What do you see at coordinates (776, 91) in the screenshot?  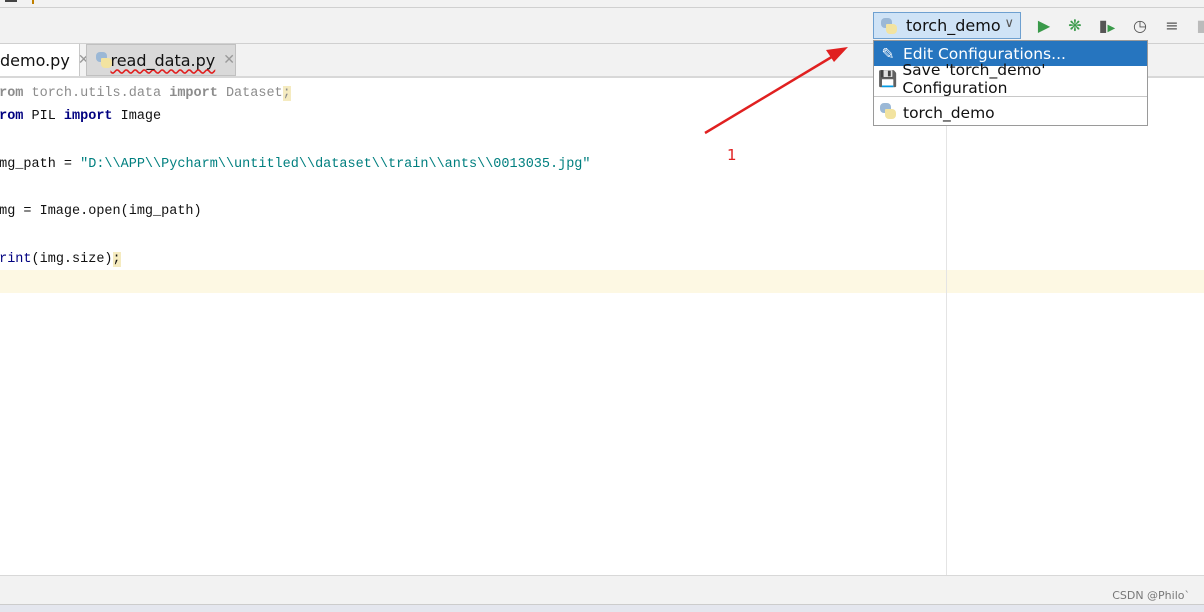 I see `annotation-arrow` at bounding box center [776, 91].